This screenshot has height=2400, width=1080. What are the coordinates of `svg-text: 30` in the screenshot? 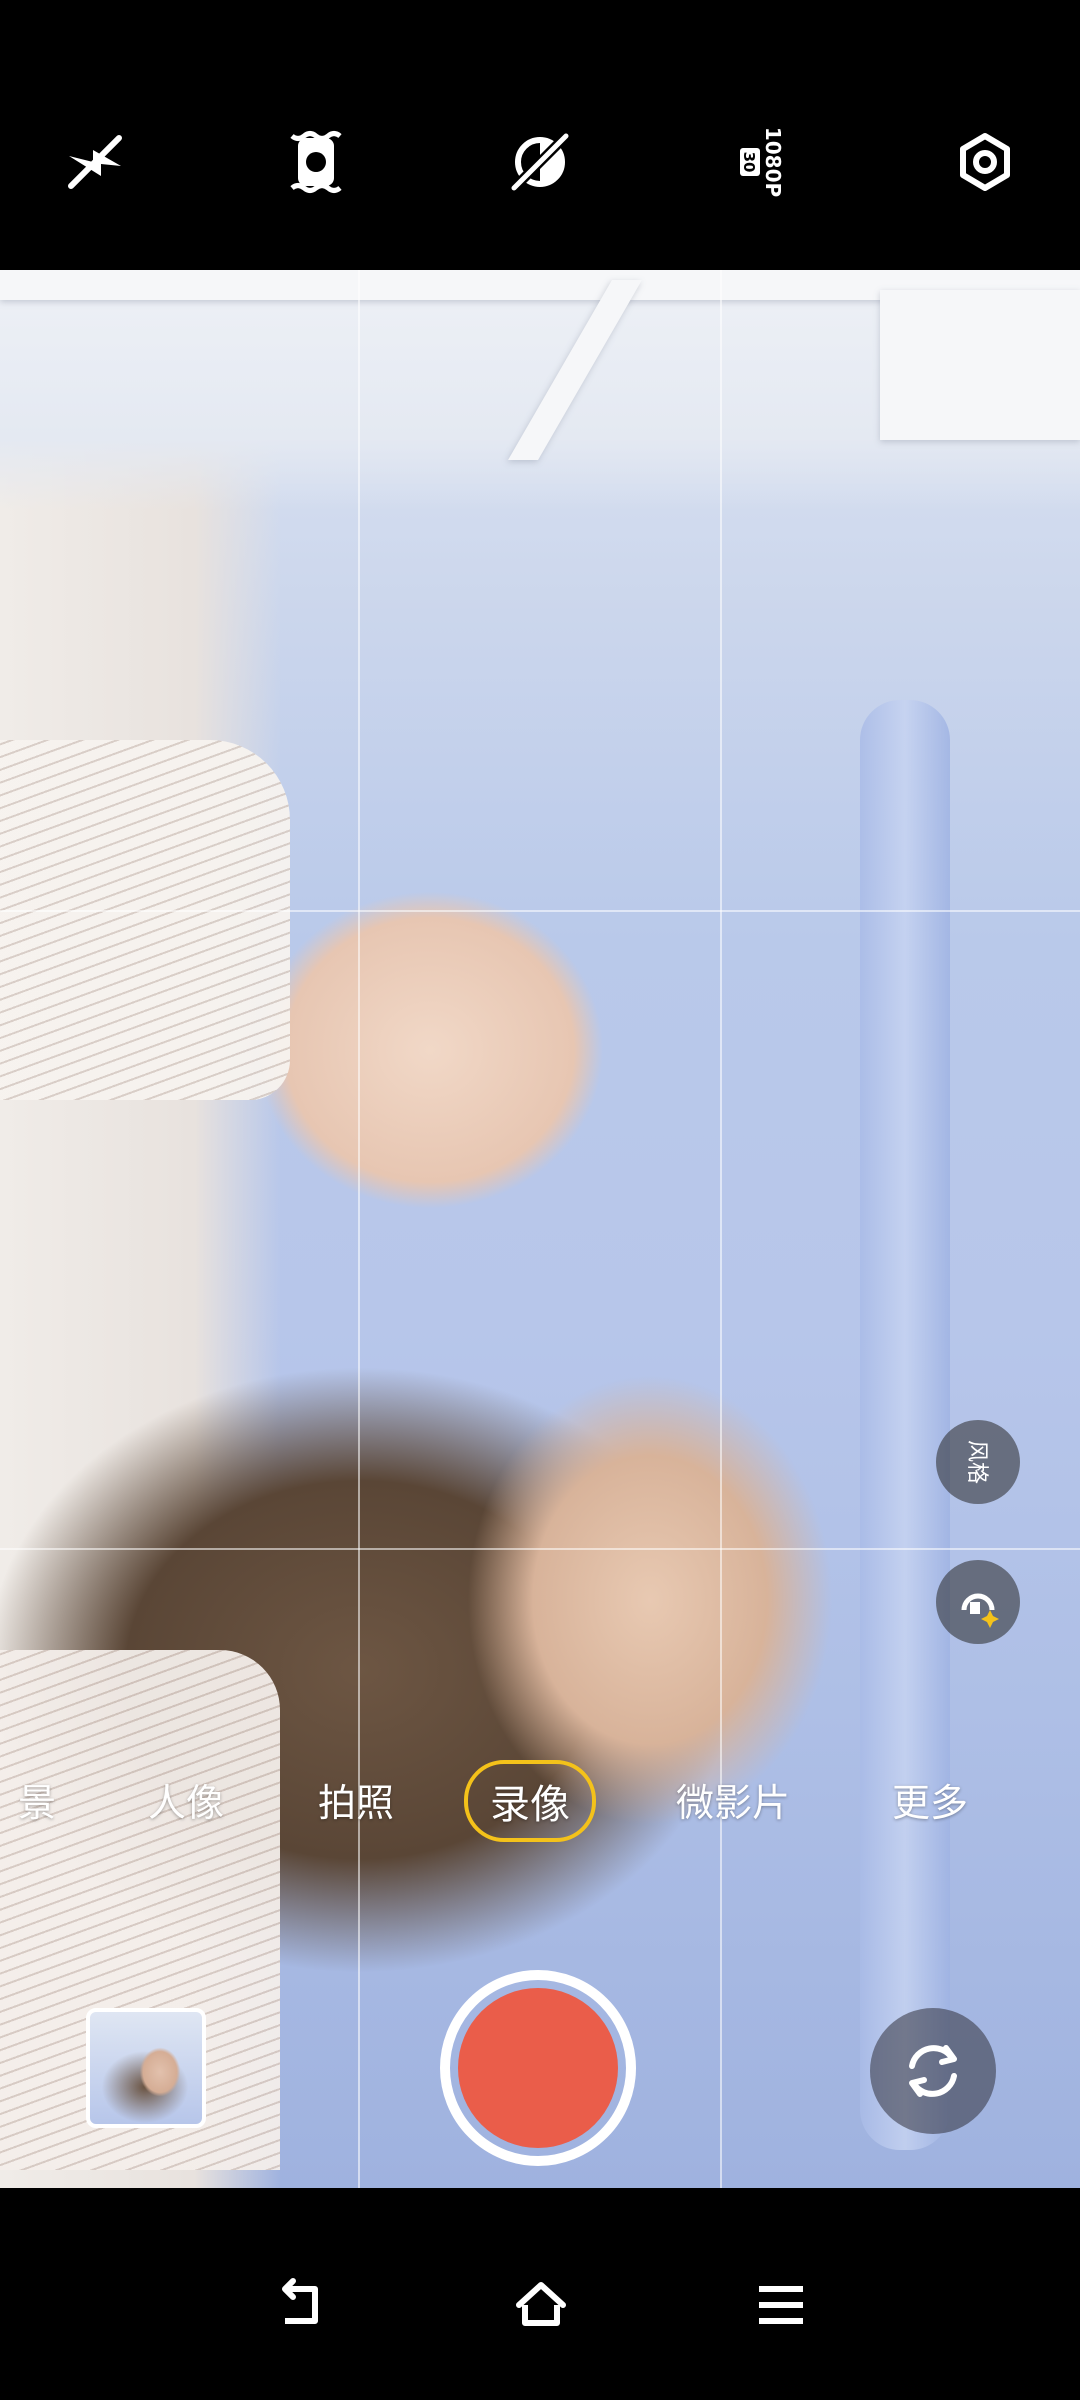 It's located at (749, 162).